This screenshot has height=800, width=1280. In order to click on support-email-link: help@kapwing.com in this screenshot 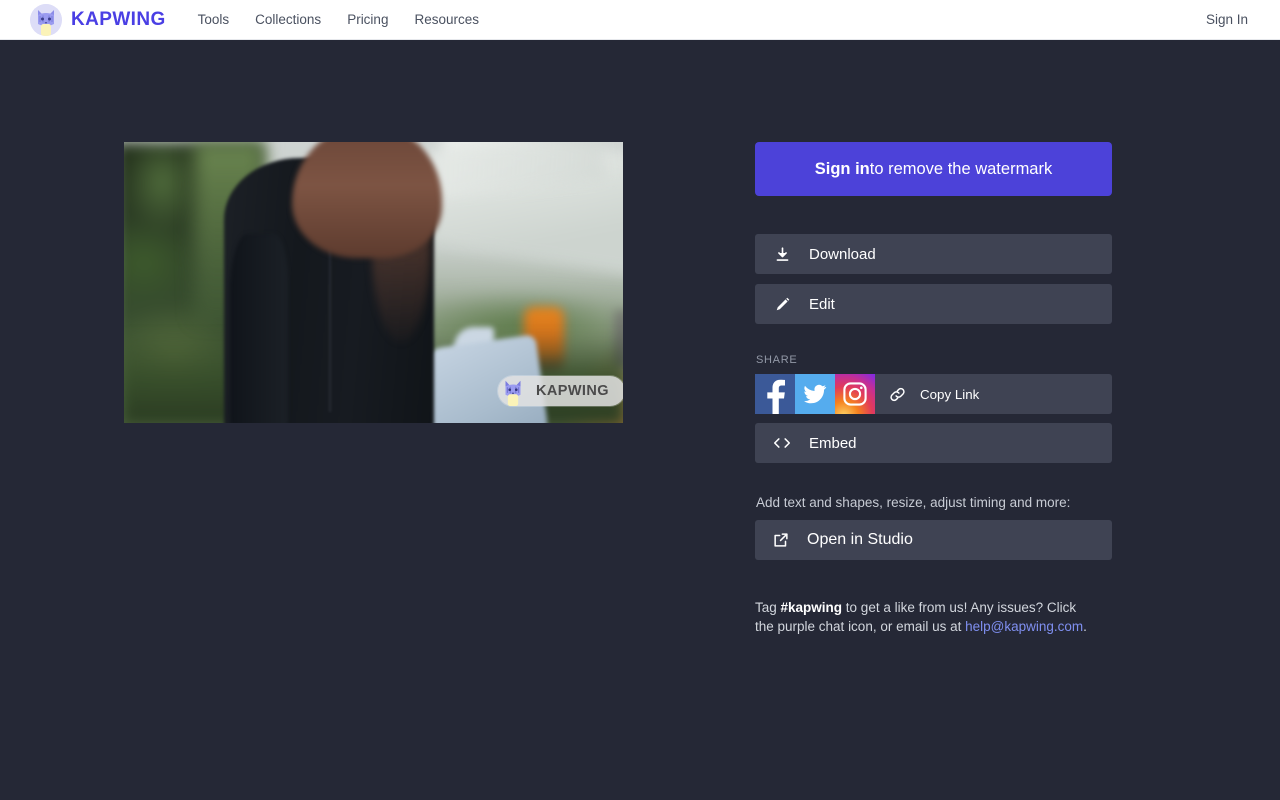, I will do `click(1024, 626)`.